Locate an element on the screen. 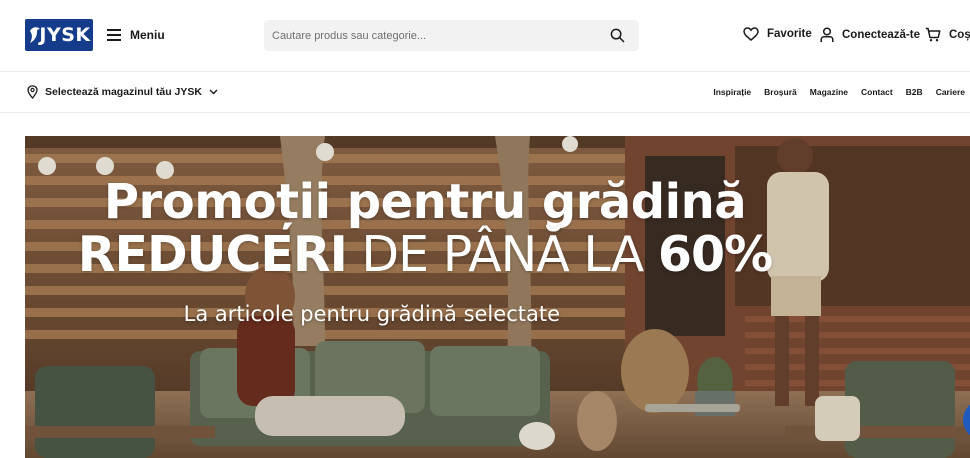 The image size is (970, 458). search-input is located at coordinates (432, 35).